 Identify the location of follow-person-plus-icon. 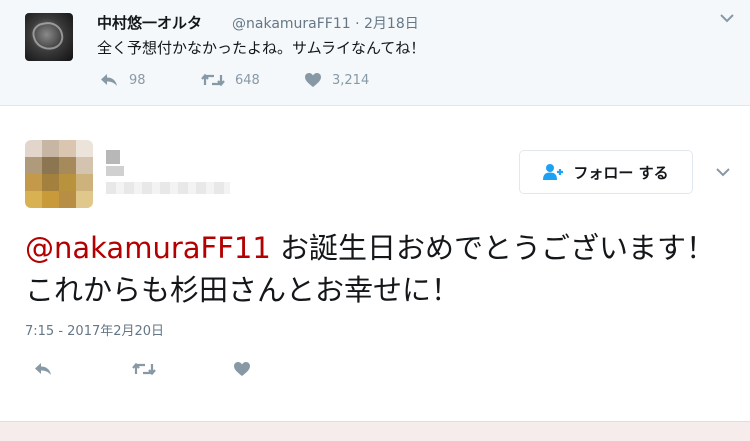
(553, 172).